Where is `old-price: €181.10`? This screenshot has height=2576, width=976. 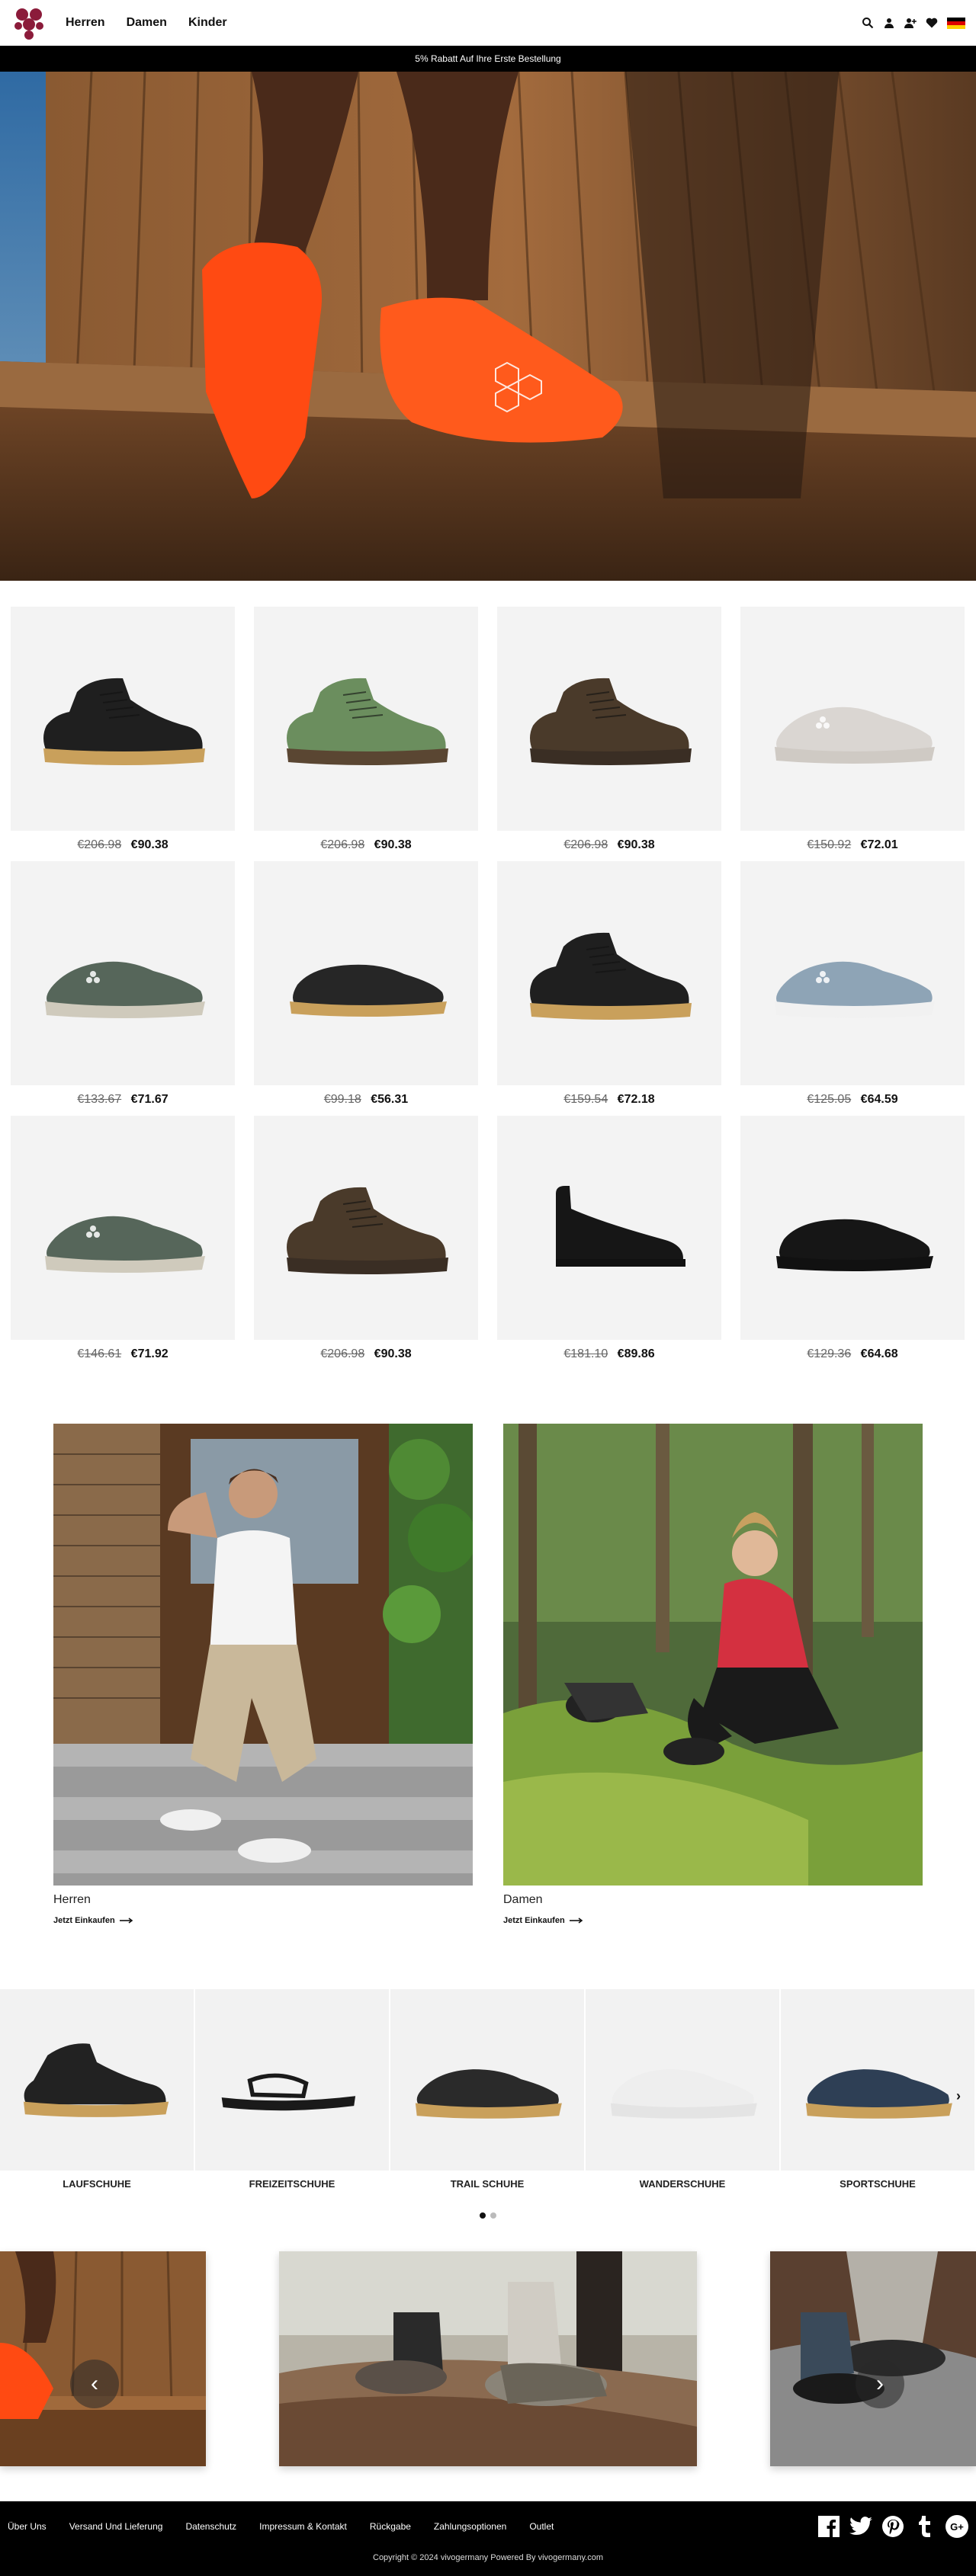 old-price: €181.10 is located at coordinates (585, 1353).